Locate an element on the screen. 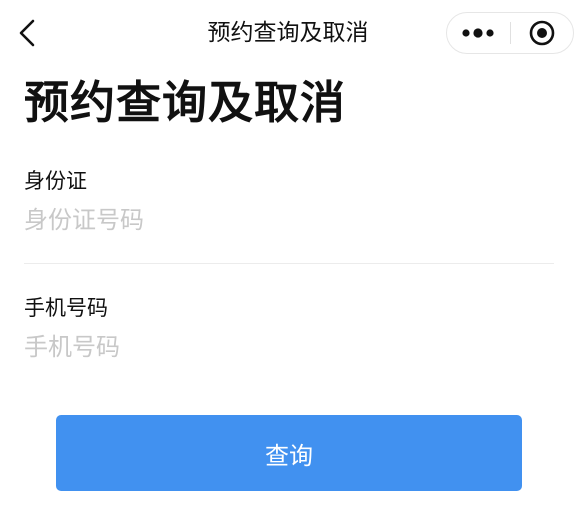 The image size is (583, 508). nav-title: 预约查询及取消 is located at coordinates (288, 33).